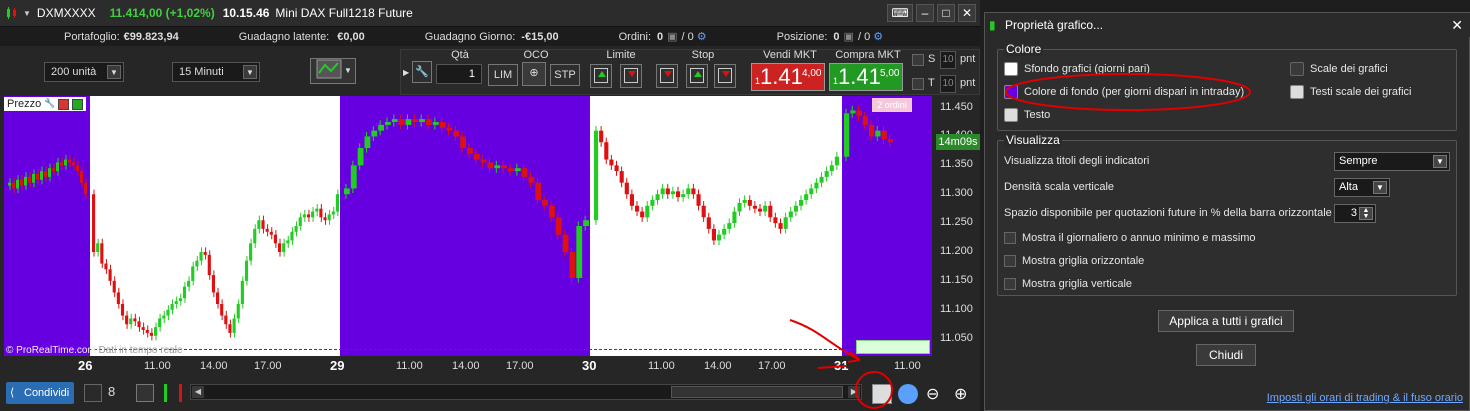 The image size is (1470, 411). What do you see at coordinates (84, 72) in the screenshot?
I see `units-select: 200 unità ▼` at bounding box center [84, 72].